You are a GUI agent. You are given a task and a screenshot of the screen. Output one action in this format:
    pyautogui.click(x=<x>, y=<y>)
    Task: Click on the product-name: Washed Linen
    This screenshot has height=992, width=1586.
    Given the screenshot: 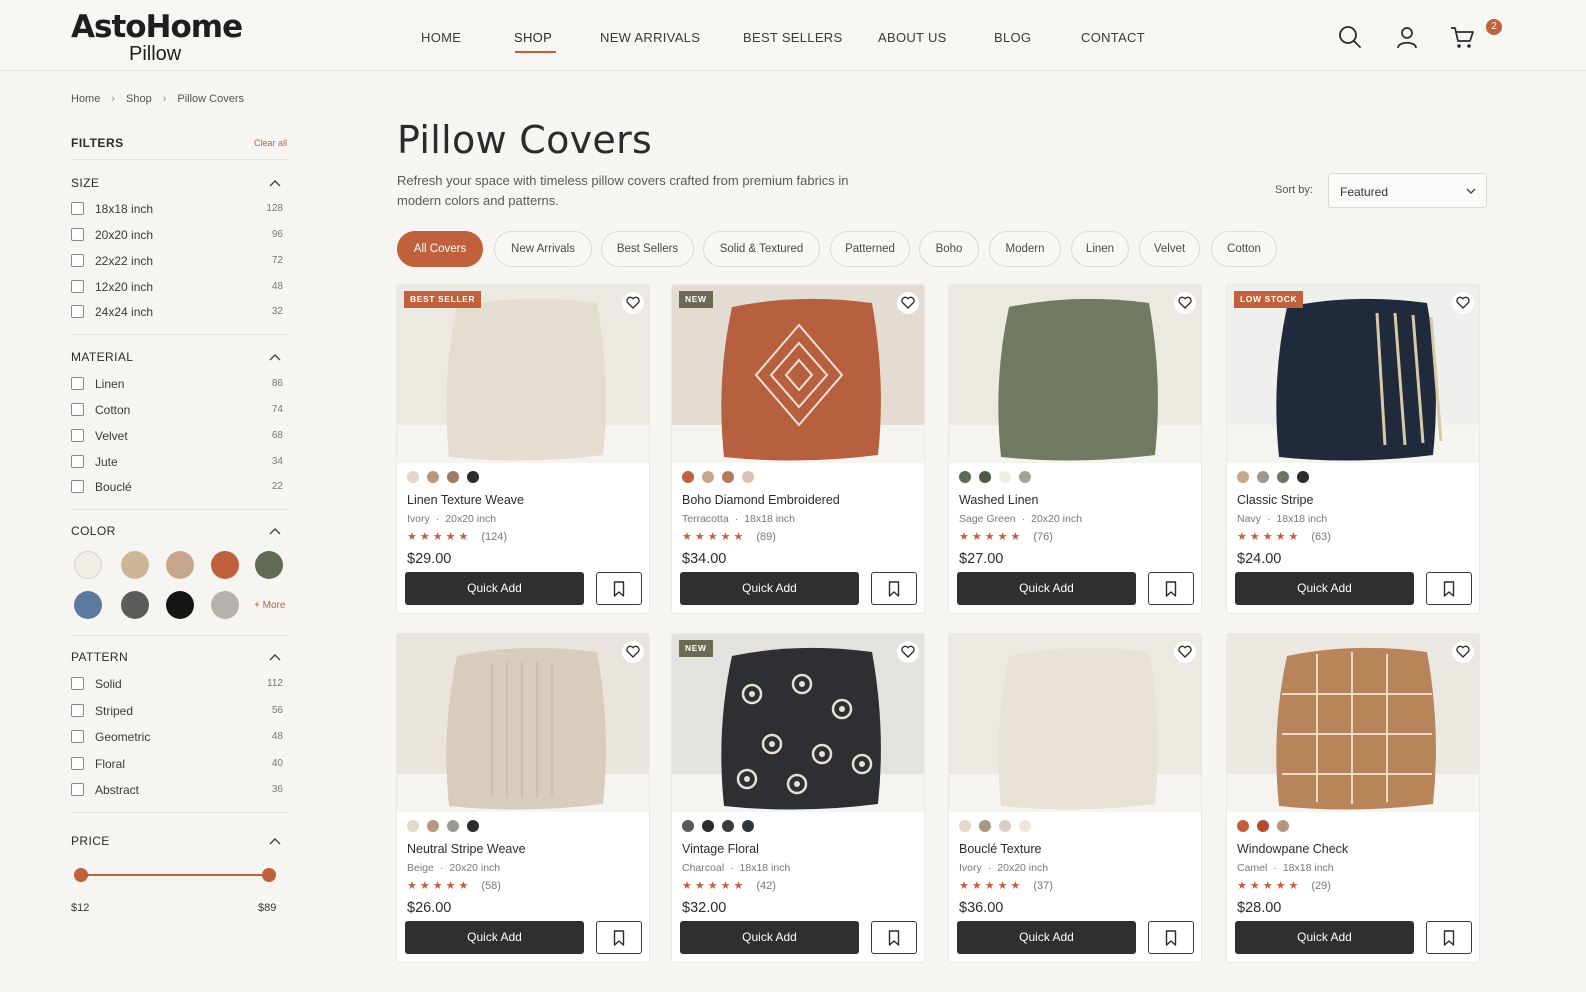 What is the action you would take?
    pyautogui.click(x=998, y=500)
    